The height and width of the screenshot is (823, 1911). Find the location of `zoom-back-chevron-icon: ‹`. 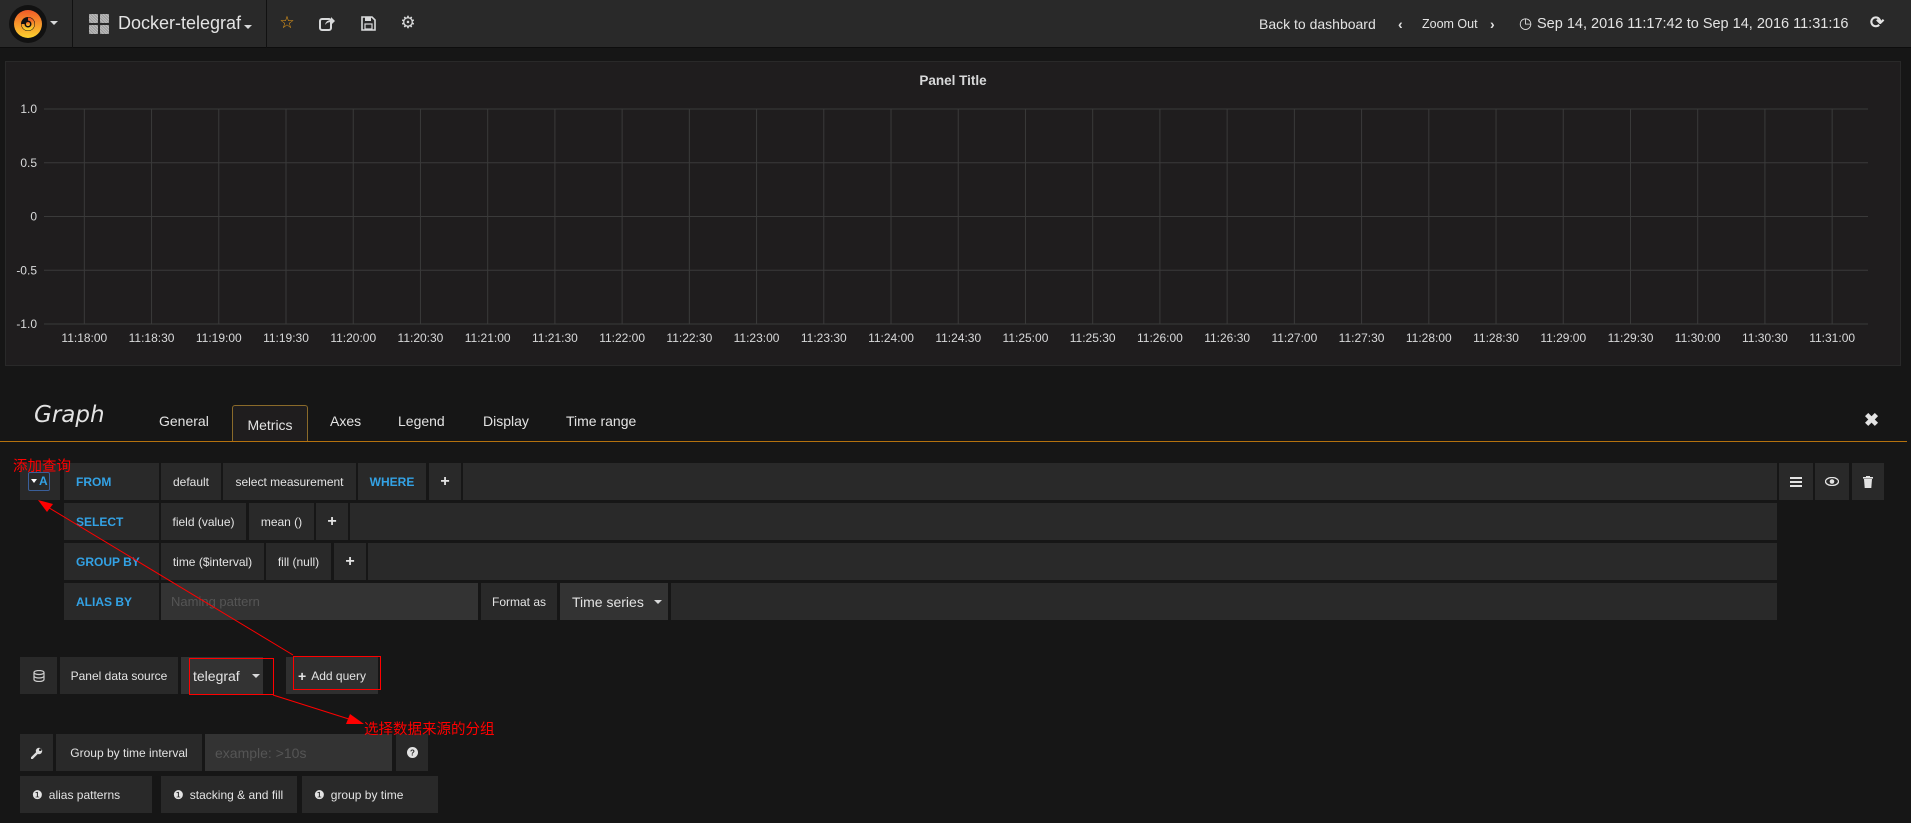

zoom-back-chevron-icon: ‹ is located at coordinates (1400, 24).